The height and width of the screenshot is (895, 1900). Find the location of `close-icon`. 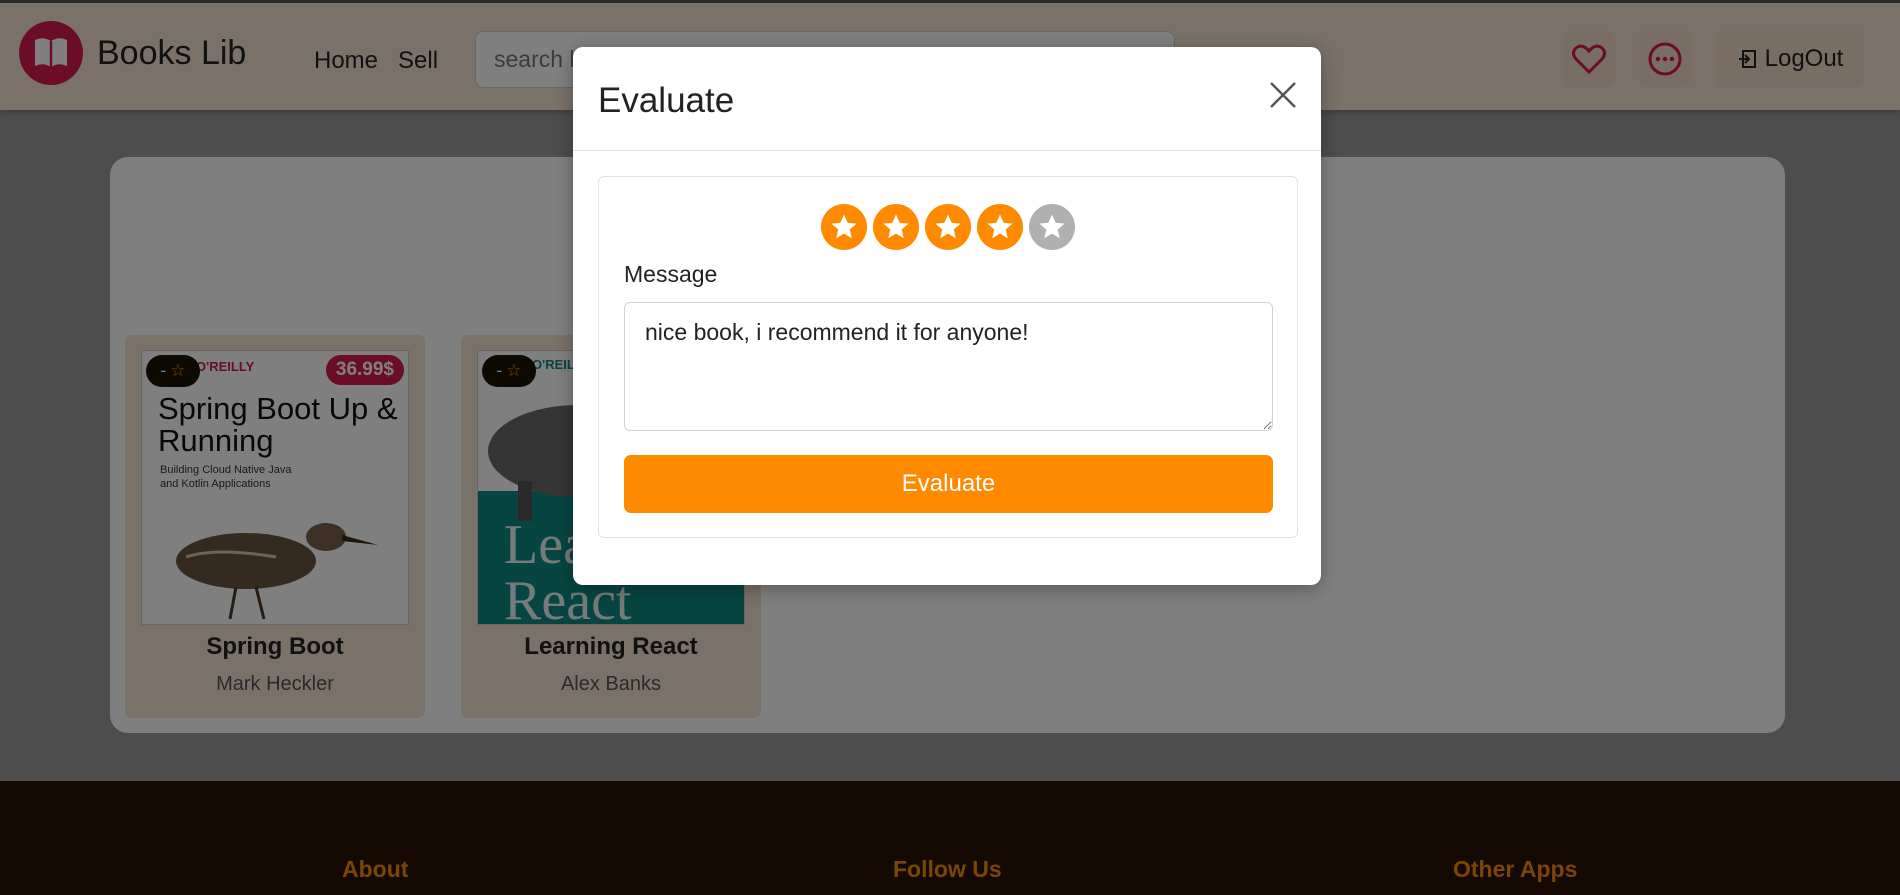

close-icon is located at coordinates (1283, 95).